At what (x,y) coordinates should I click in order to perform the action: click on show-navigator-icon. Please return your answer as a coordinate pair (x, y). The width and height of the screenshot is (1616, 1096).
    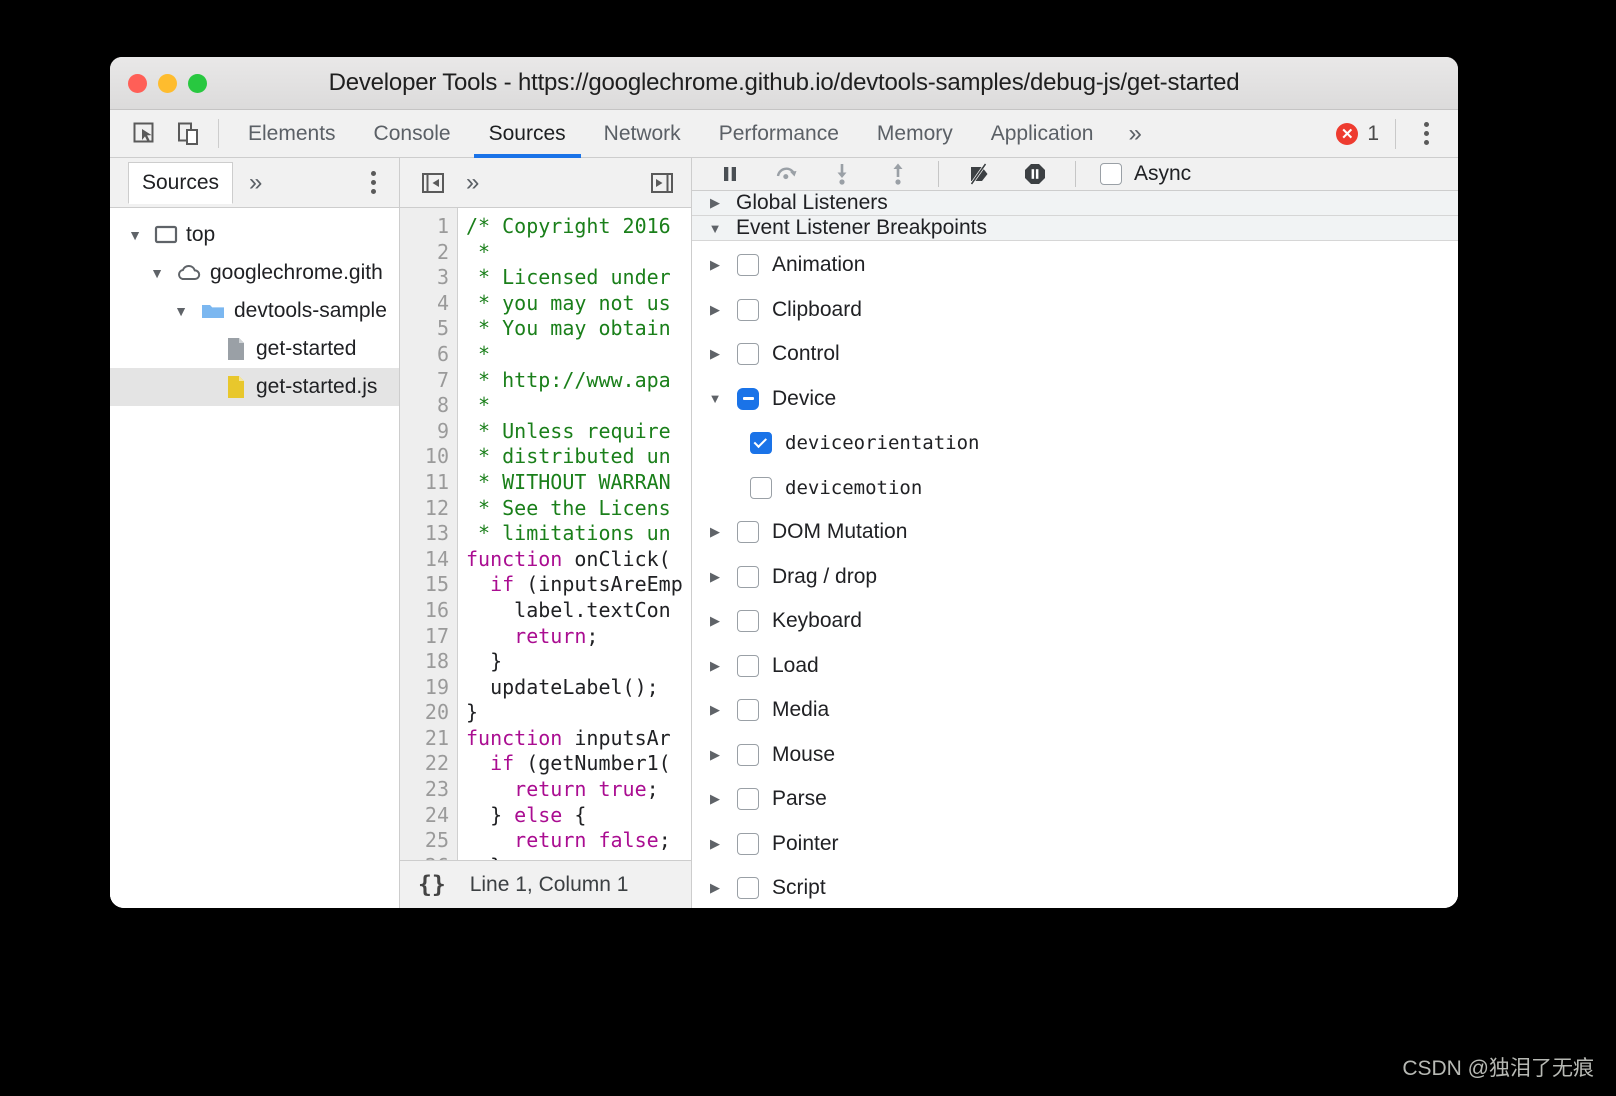
    Looking at the image, I should click on (433, 183).